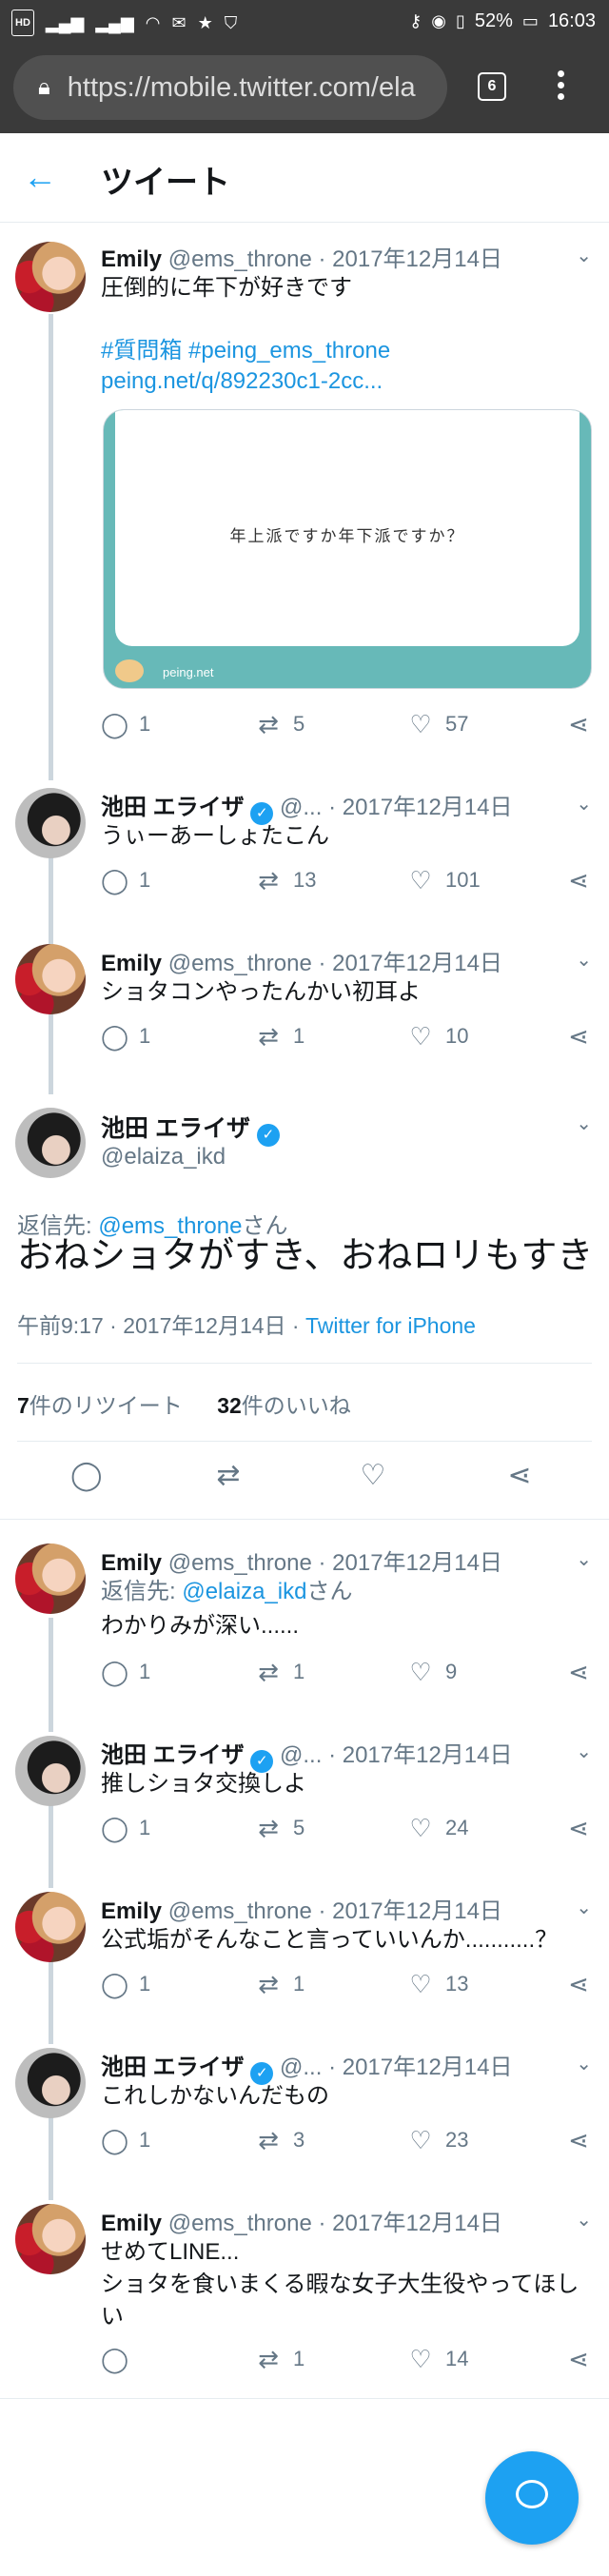 Image resolution: width=609 pixels, height=2576 pixels. What do you see at coordinates (284, 1405) in the screenshot?
I see `likes-stat: 32件のいいね` at bounding box center [284, 1405].